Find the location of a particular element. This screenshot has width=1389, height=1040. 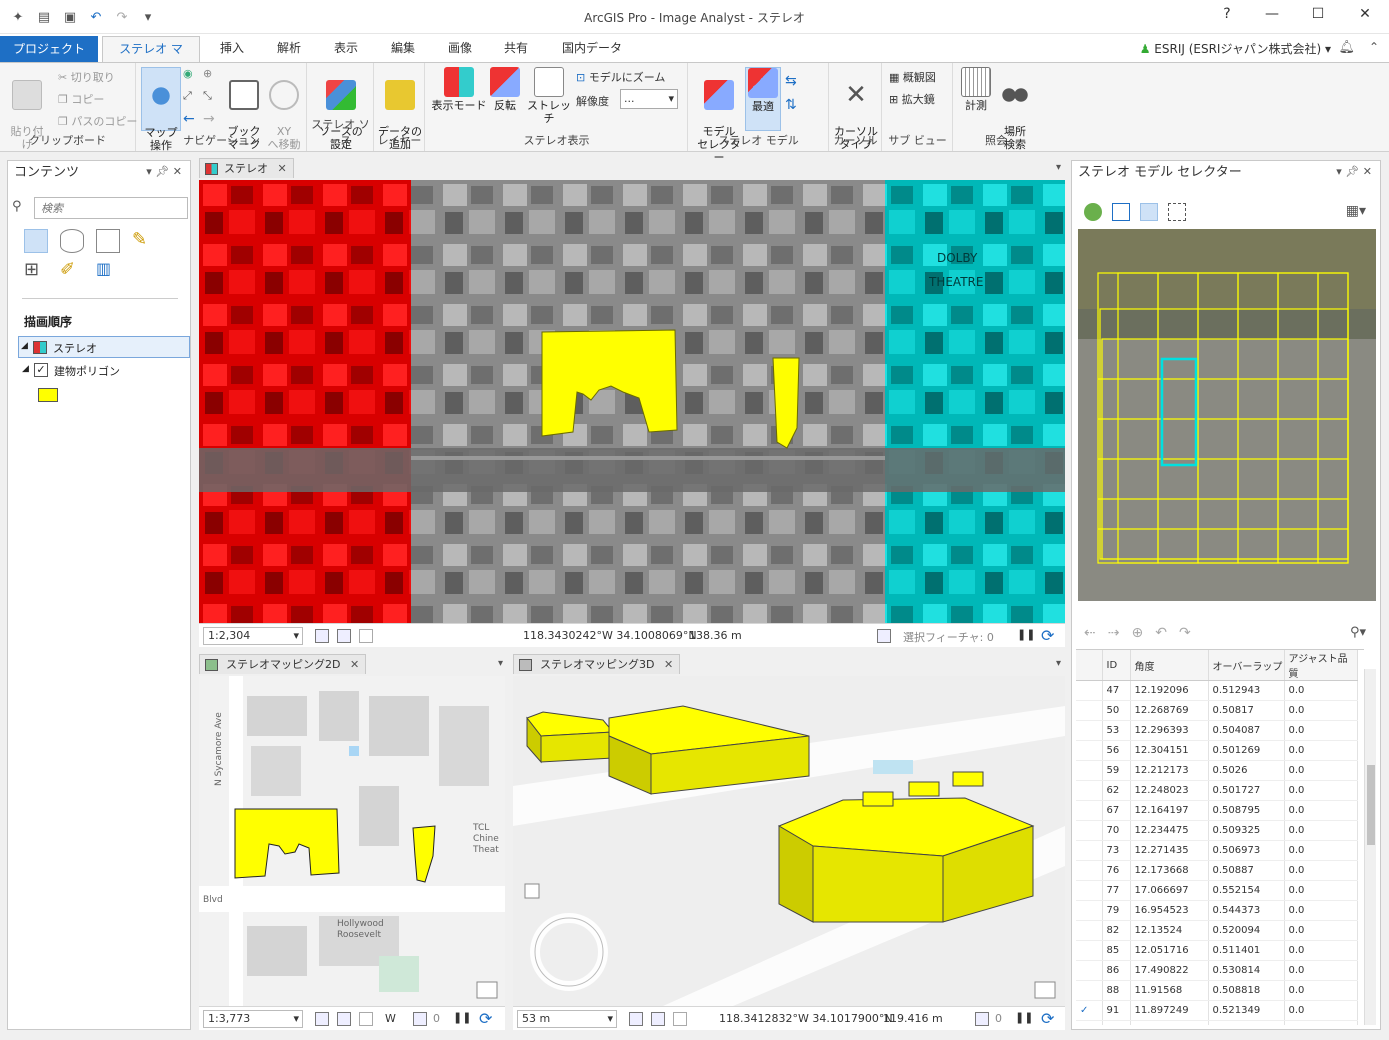

globe-icon: ◉ is located at coordinates (188, 73).